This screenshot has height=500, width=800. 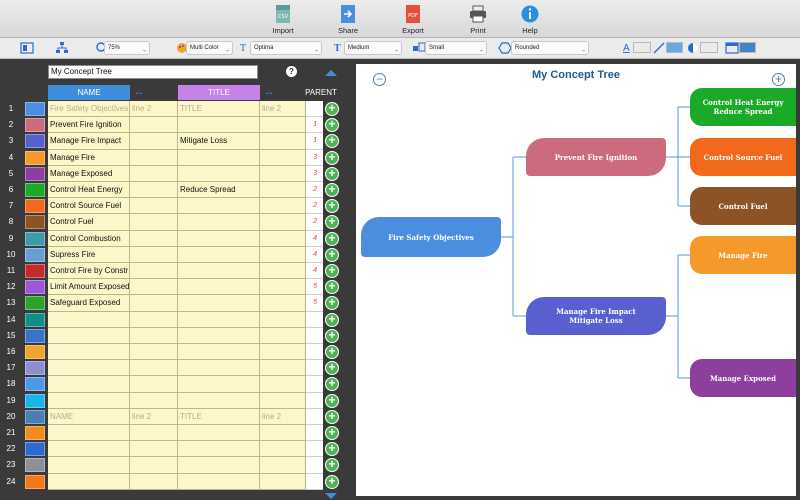 I want to click on sidebar-toggle-icon, so click(x=27, y=48).